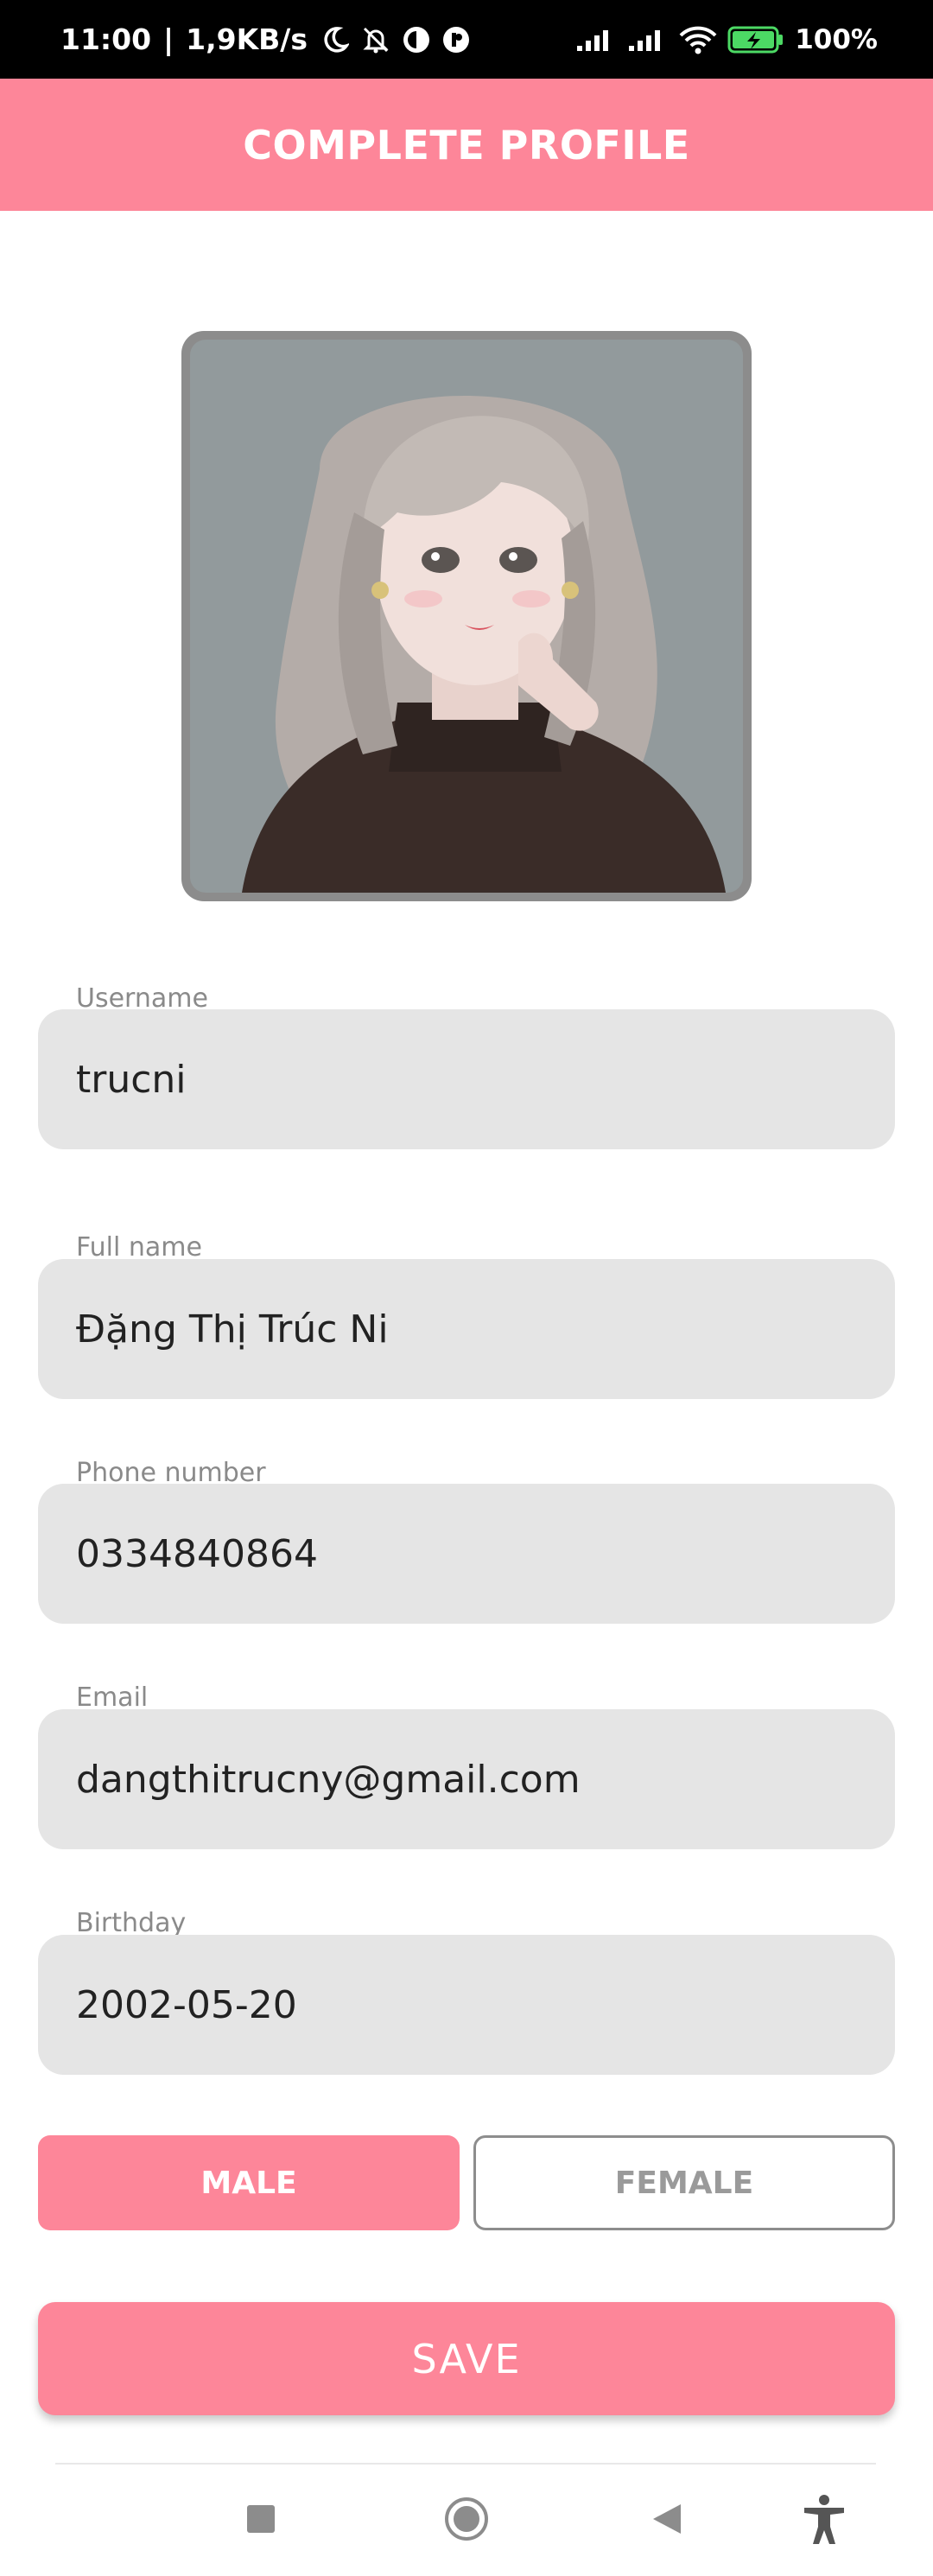 This screenshot has height=2576, width=933. I want to click on app-bar: COMPLETE PROFILE, so click(466, 145).